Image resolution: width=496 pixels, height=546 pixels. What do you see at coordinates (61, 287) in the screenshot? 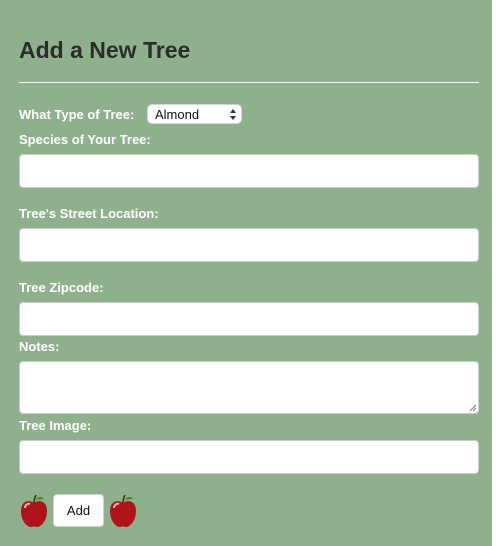
I see `zipcode-label: Tree Zipcode:` at bounding box center [61, 287].